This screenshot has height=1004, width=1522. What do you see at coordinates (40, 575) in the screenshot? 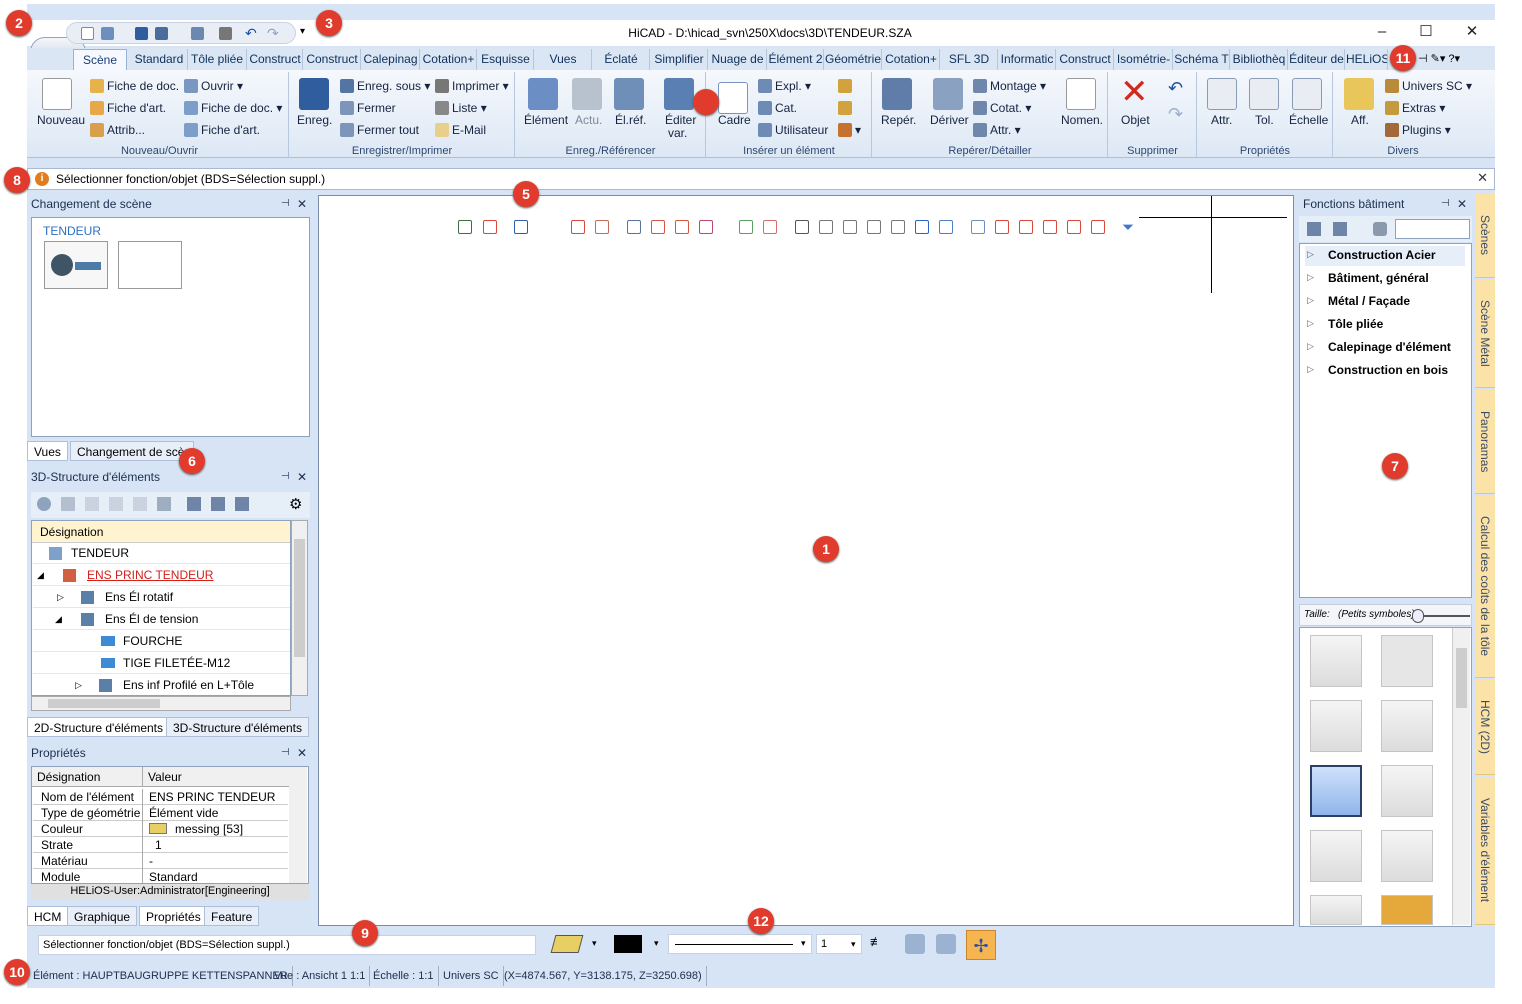
I see `collapse-arrow-icon: ◢` at bounding box center [40, 575].